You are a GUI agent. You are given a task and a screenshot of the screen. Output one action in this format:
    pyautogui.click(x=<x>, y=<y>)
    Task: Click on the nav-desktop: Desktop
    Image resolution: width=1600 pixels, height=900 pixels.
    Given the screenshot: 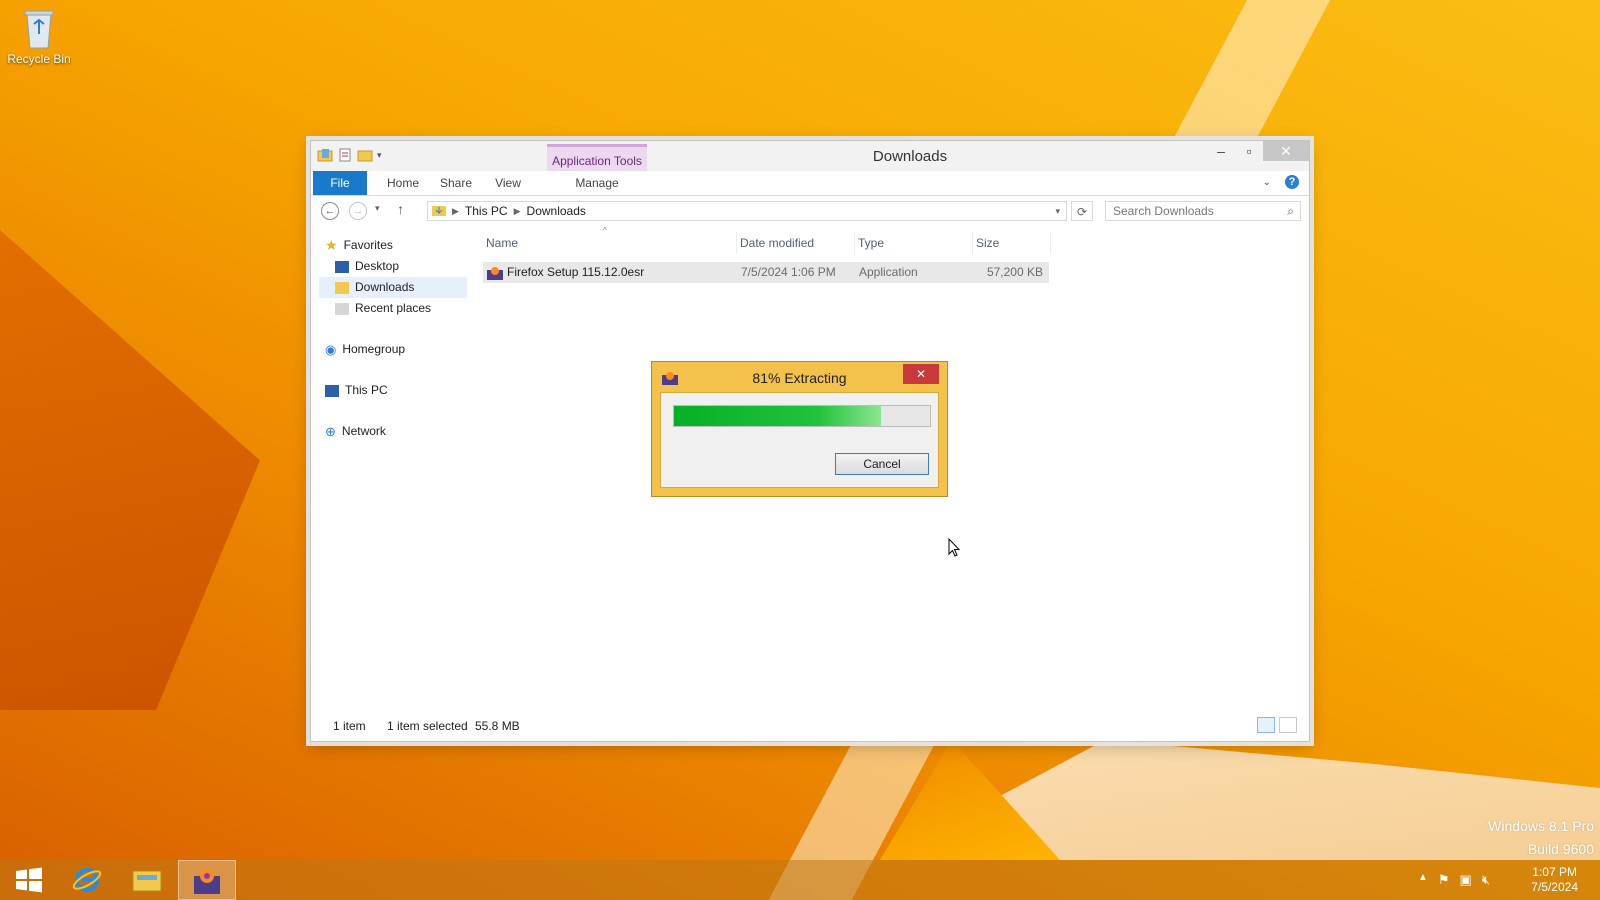 What is the action you would take?
    pyautogui.click(x=393, y=266)
    